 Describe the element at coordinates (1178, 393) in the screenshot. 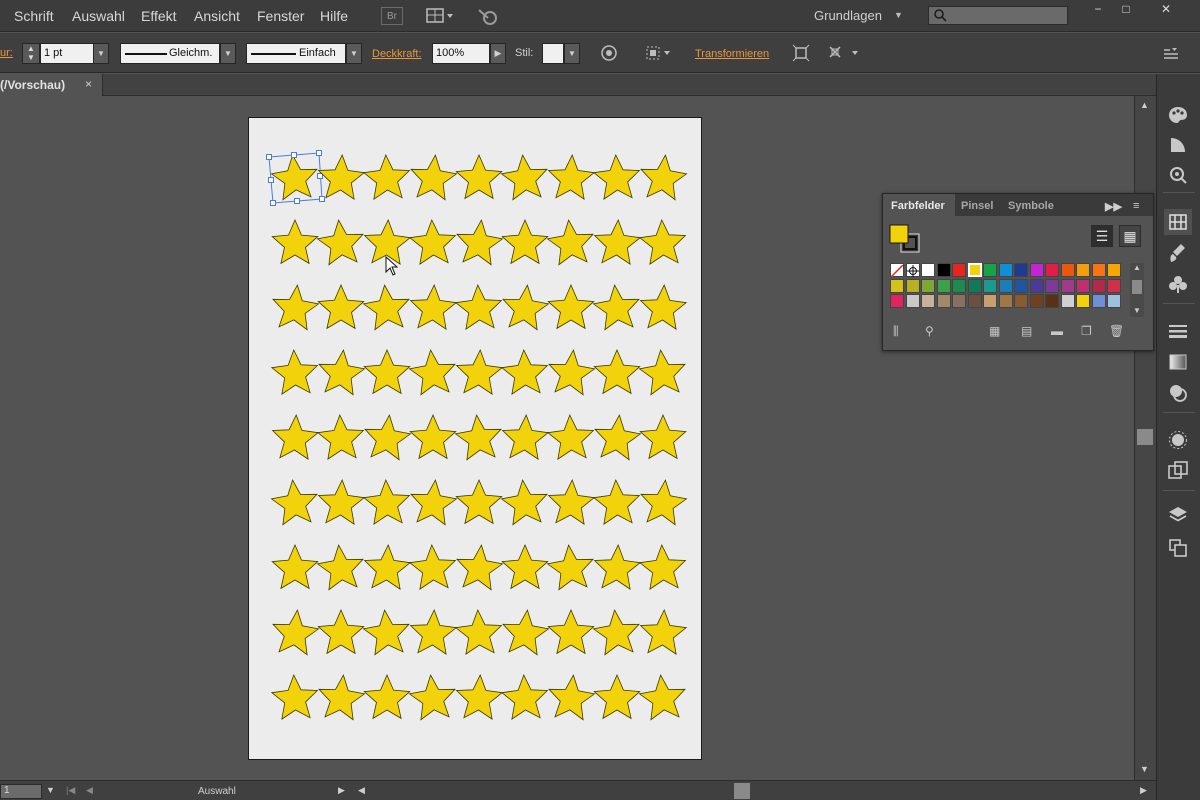

I see `transparency-icon` at that location.